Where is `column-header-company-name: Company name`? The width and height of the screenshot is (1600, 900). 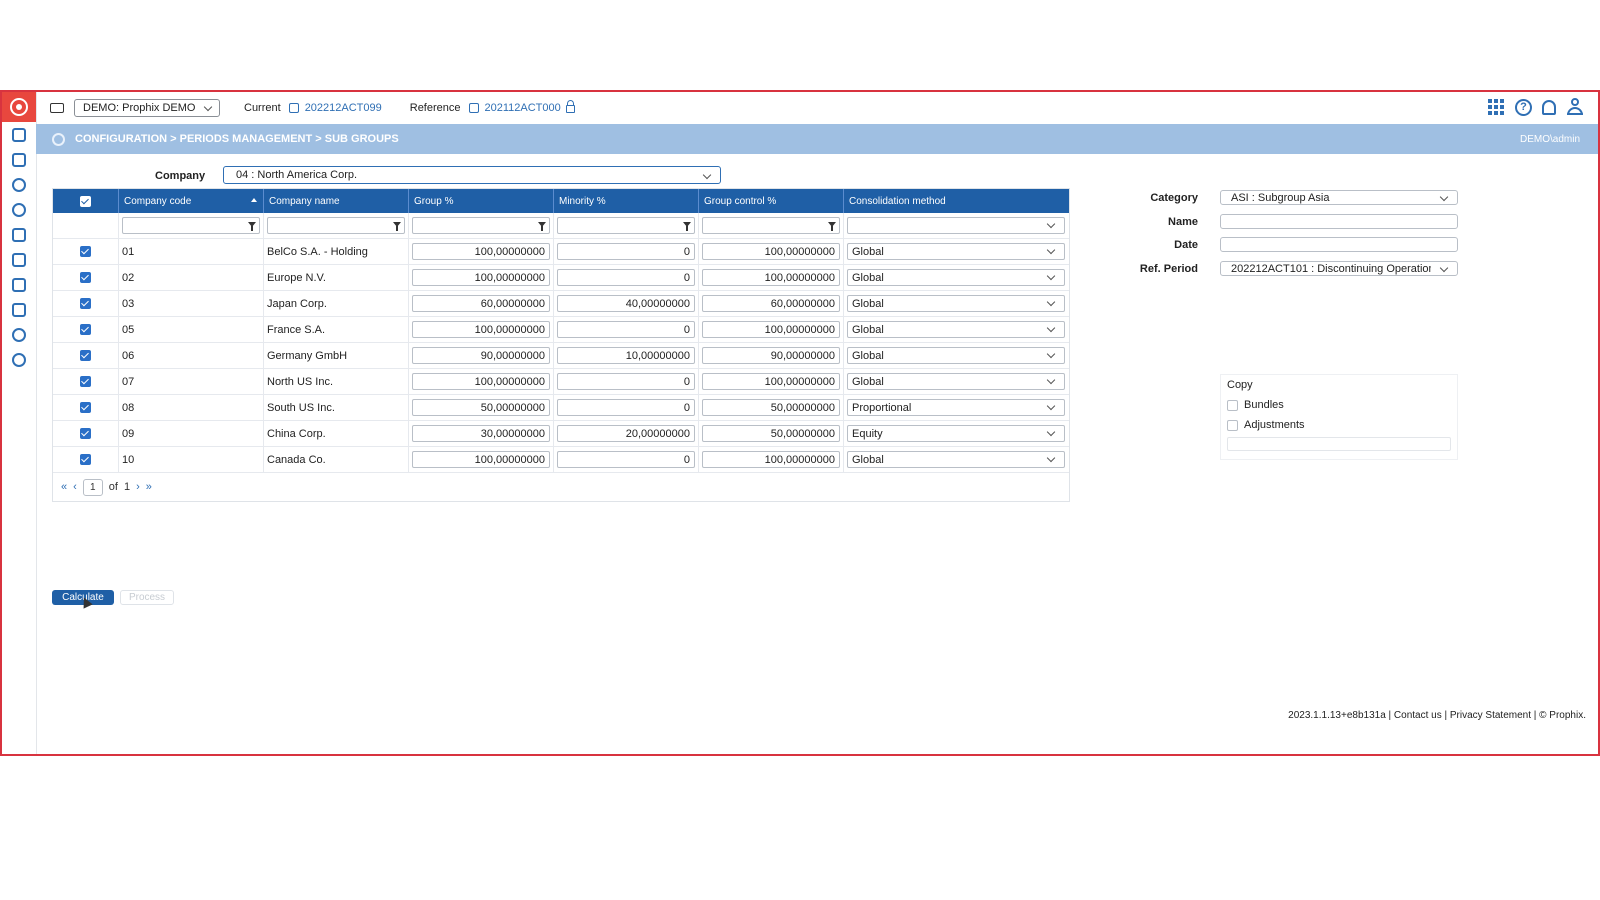
column-header-company-name: Company name is located at coordinates (336, 201).